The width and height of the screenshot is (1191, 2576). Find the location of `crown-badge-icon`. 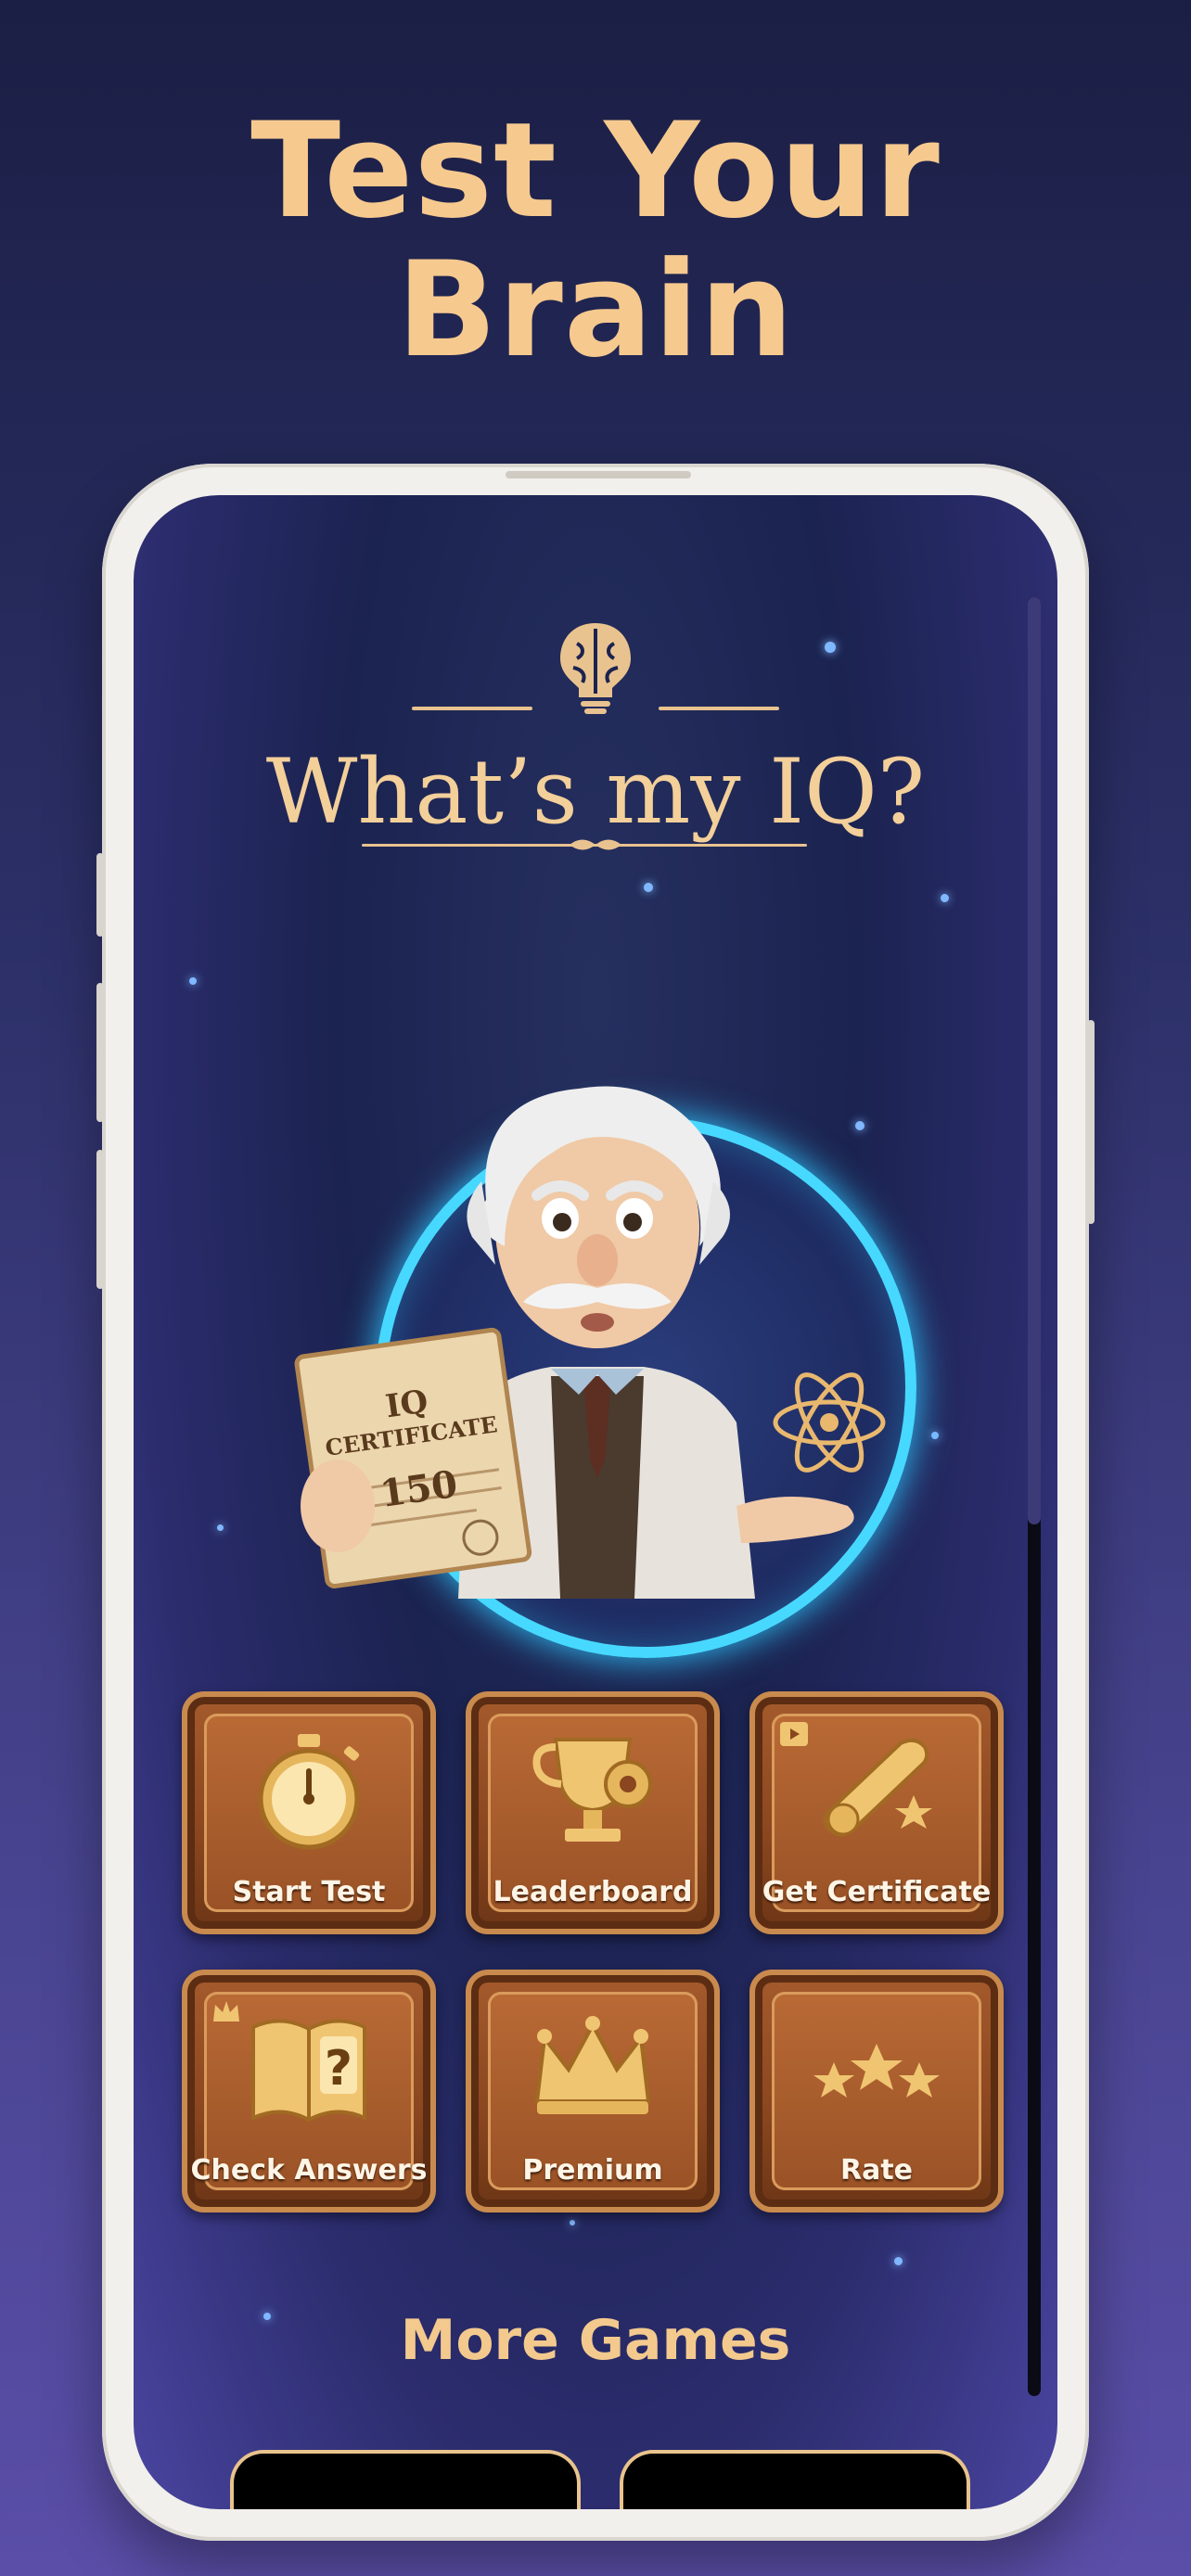

crown-badge-icon is located at coordinates (226, 2011).